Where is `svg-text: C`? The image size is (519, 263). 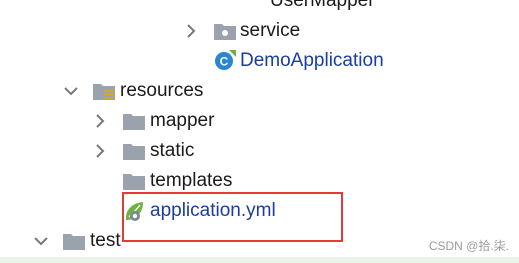 svg-text: C is located at coordinates (224, 62).